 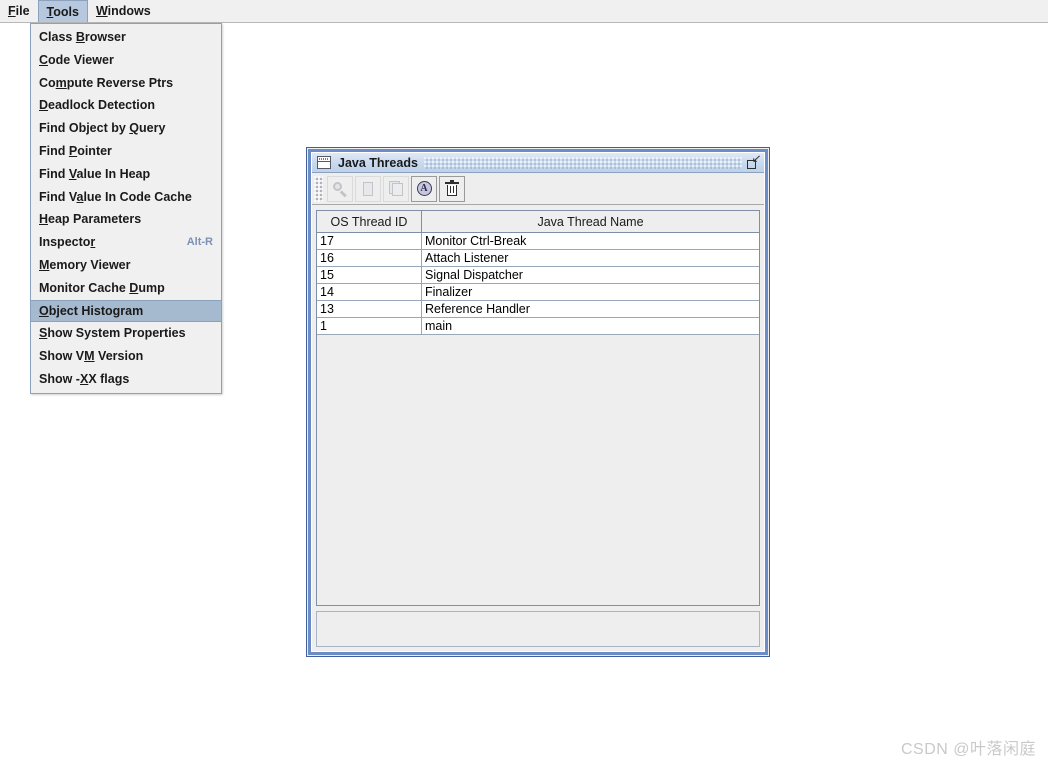 I want to click on menubar-item-windows-label: Windows, so click(x=123, y=11).